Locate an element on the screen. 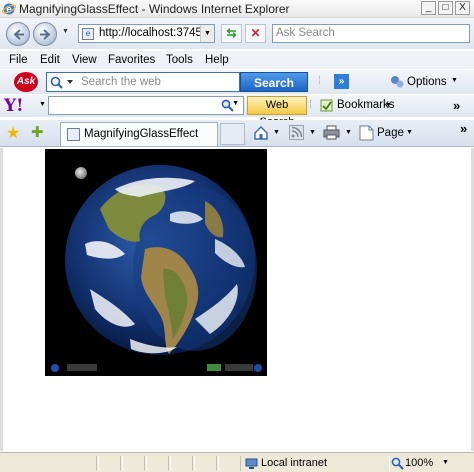  options-menu: Options is located at coordinates (427, 82).